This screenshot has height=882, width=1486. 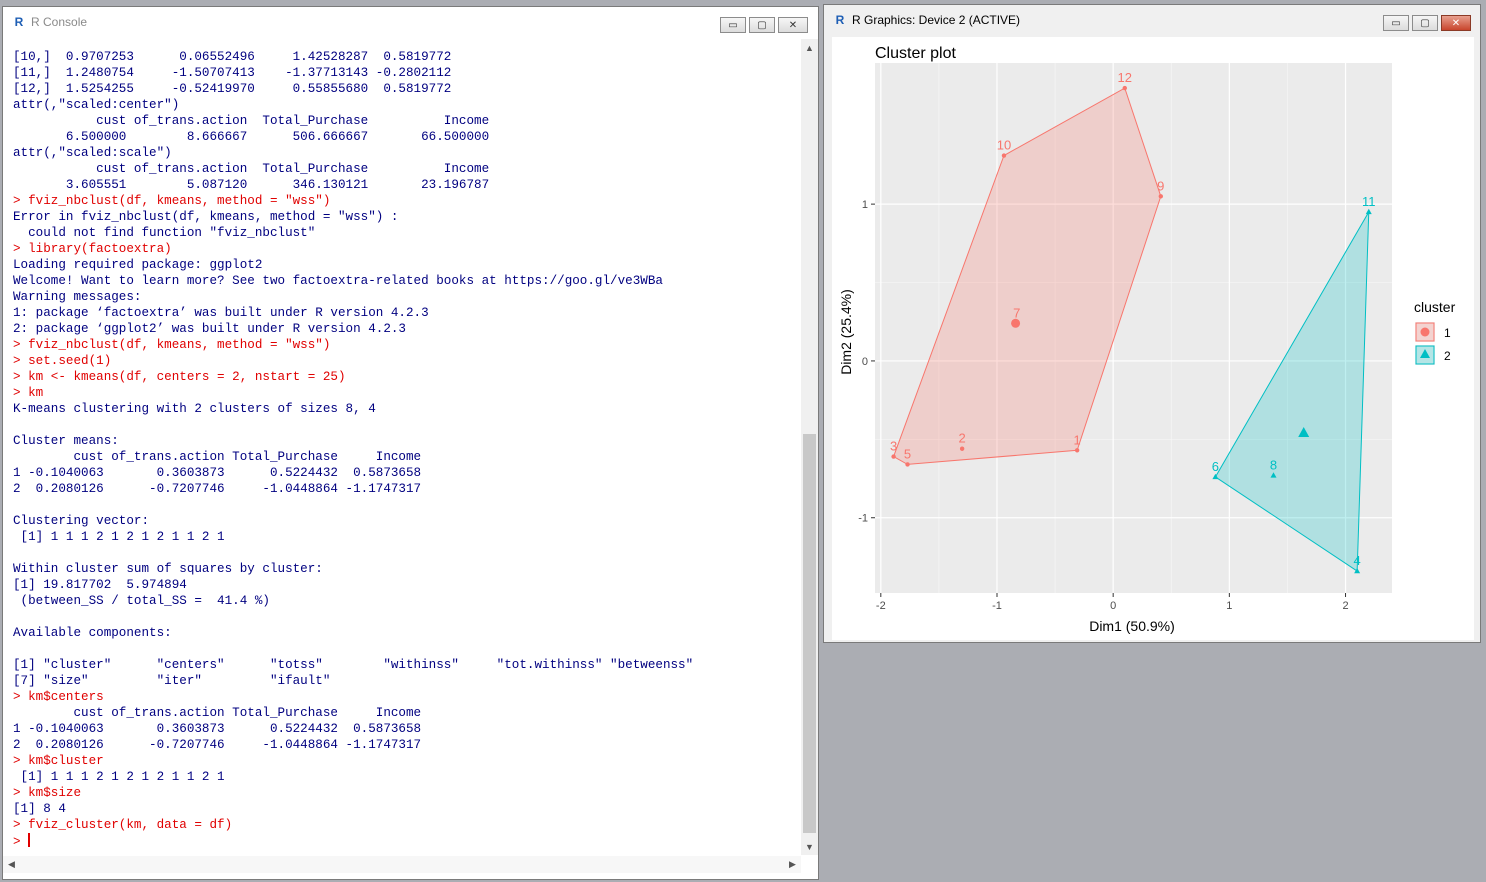 I want to click on console-window-controls: ▭ ▢ ✕, so click(x=764, y=25).